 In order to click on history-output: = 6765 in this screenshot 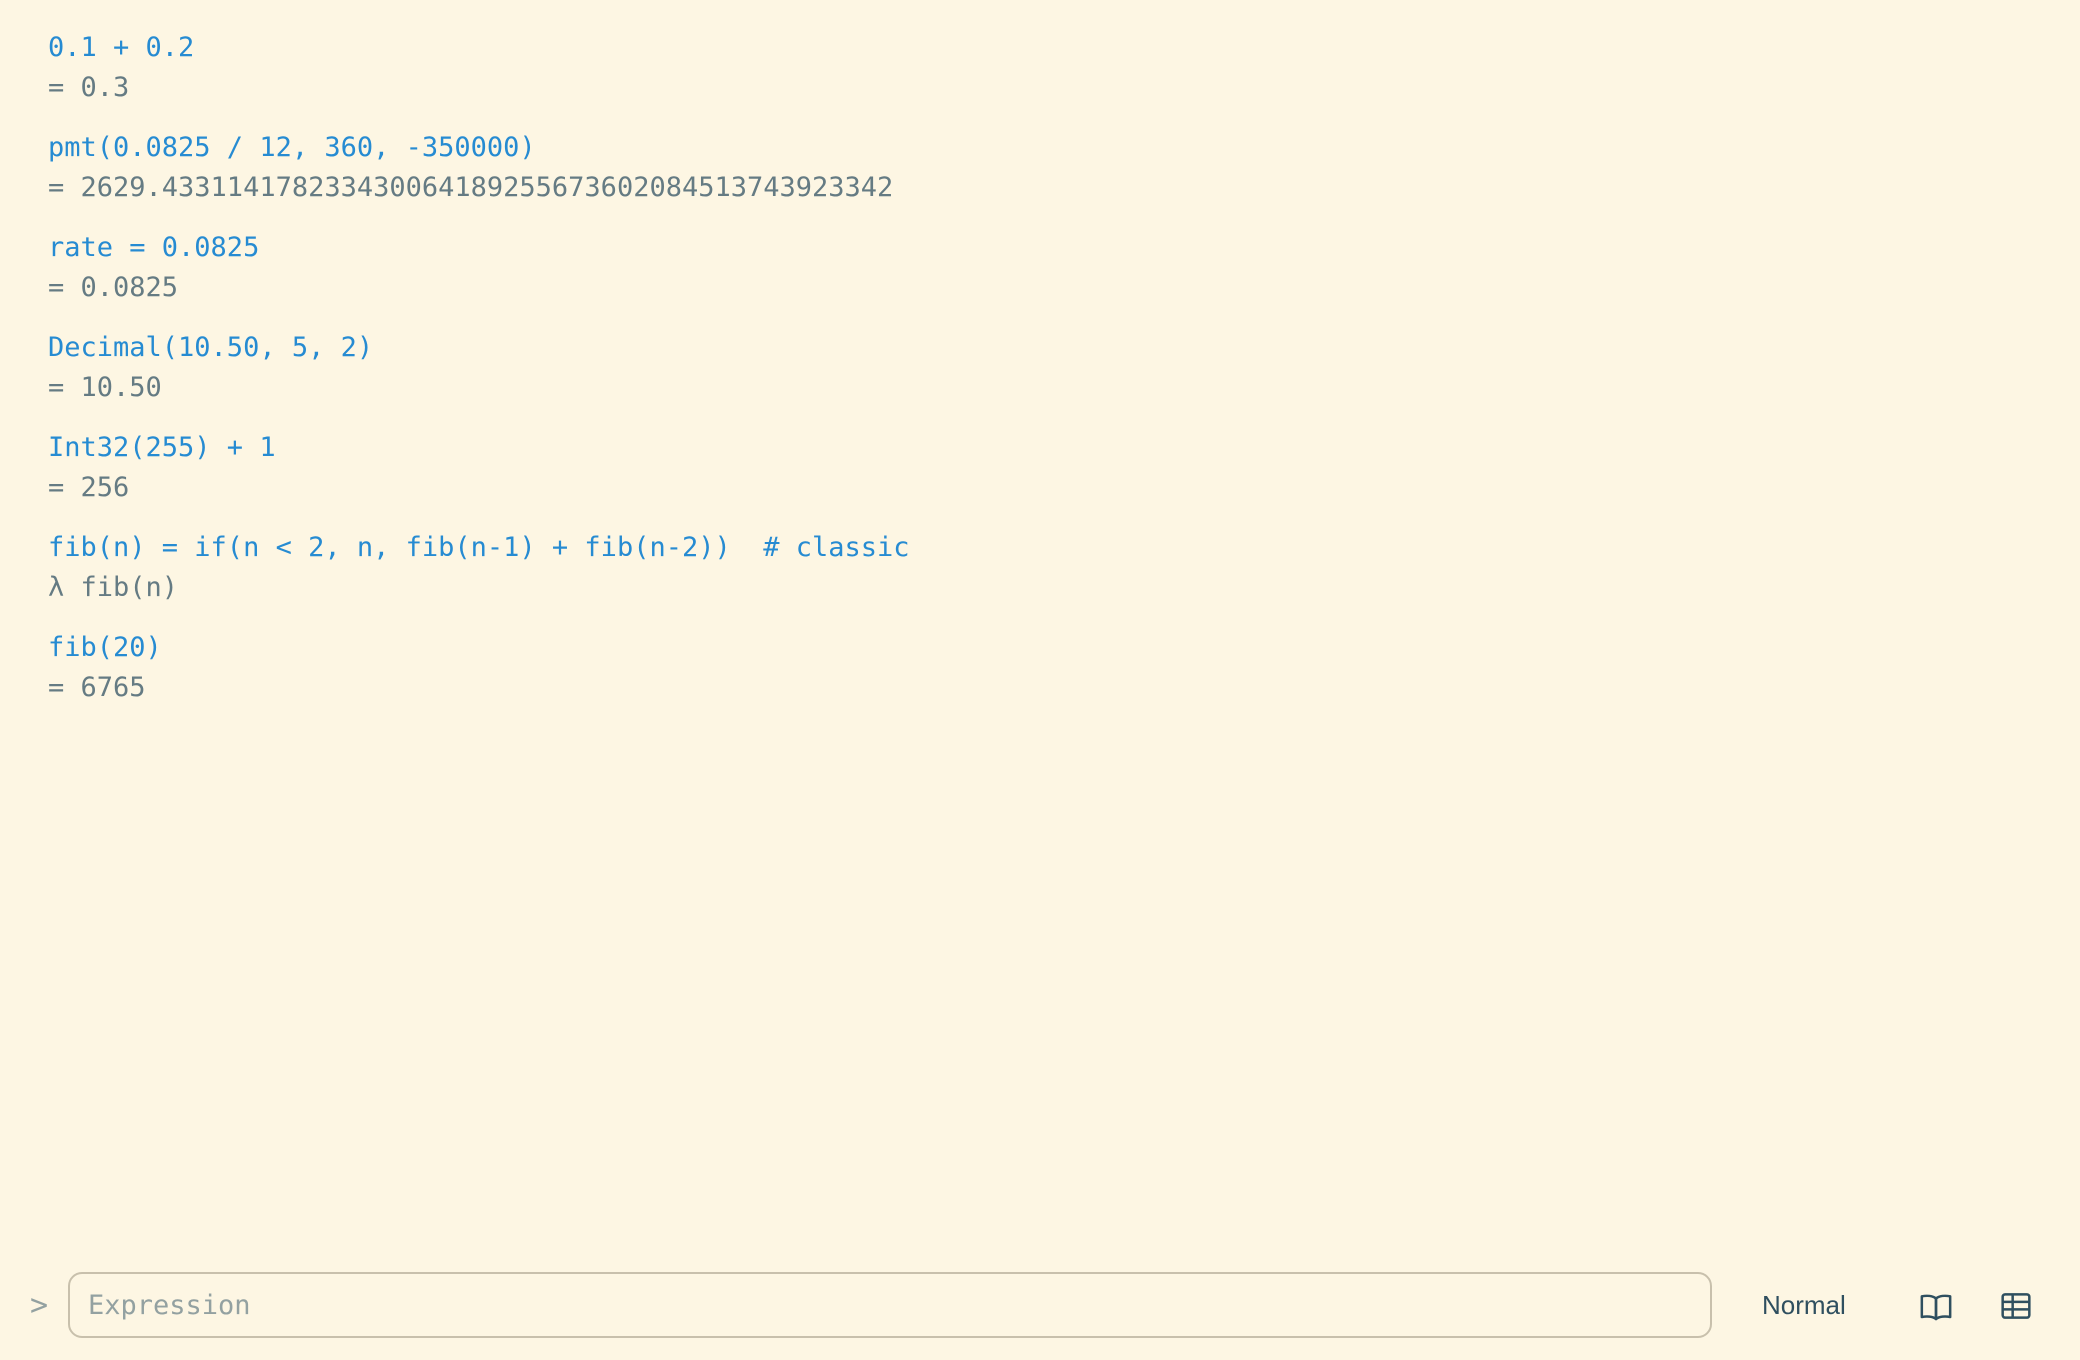, I will do `click(97, 687)`.